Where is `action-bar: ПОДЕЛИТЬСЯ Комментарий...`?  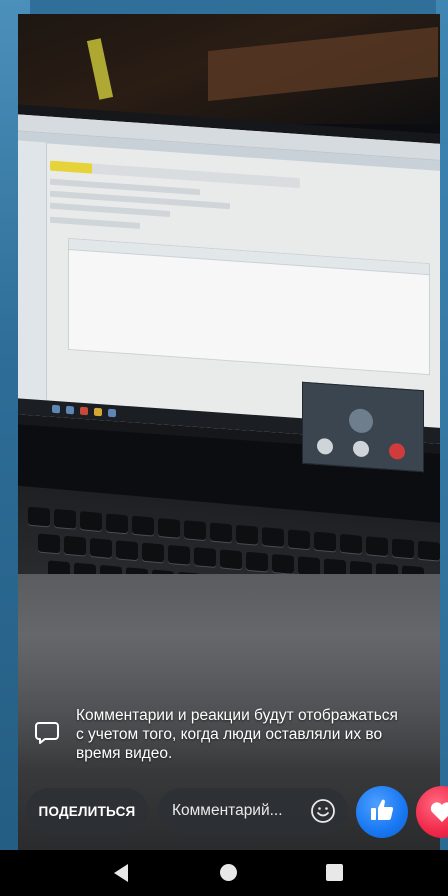 action-bar: ПОДЕЛИТЬСЯ Комментарий... is located at coordinates (224, 812).